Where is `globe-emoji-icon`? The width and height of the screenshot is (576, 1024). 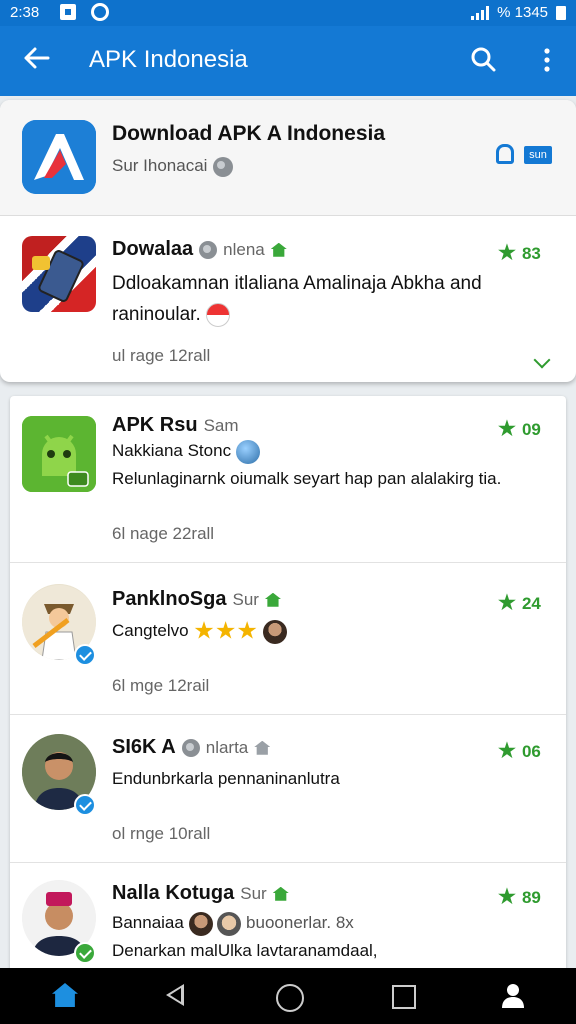 globe-emoji-icon is located at coordinates (247, 451).